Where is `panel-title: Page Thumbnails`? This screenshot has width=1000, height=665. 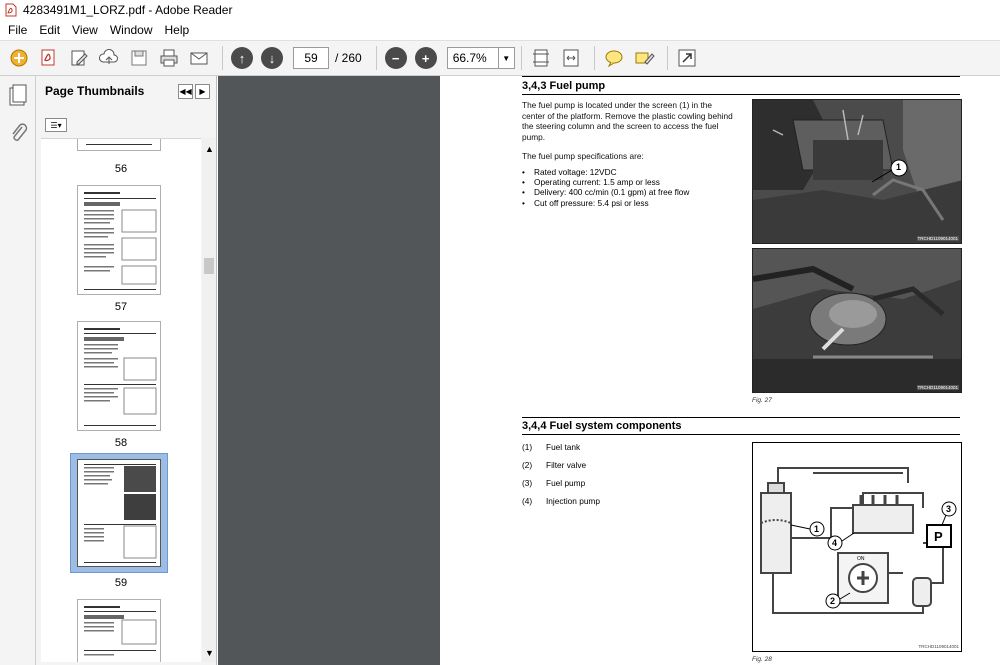 panel-title: Page Thumbnails is located at coordinates (95, 91).